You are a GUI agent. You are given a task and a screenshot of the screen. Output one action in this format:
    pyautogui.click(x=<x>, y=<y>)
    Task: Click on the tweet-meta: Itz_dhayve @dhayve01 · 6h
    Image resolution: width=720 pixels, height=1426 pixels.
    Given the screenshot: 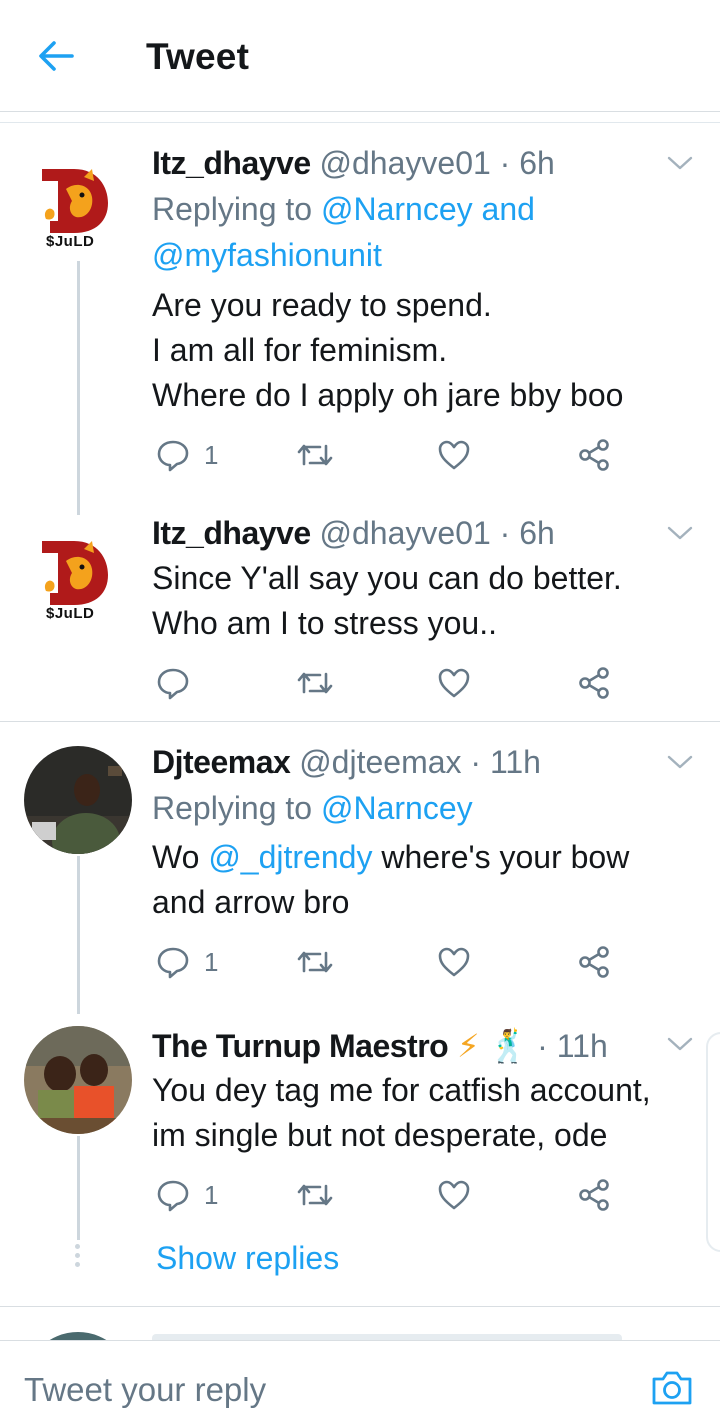 What is the action you would take?
    pyautogui.click(x=353, y=163)
    